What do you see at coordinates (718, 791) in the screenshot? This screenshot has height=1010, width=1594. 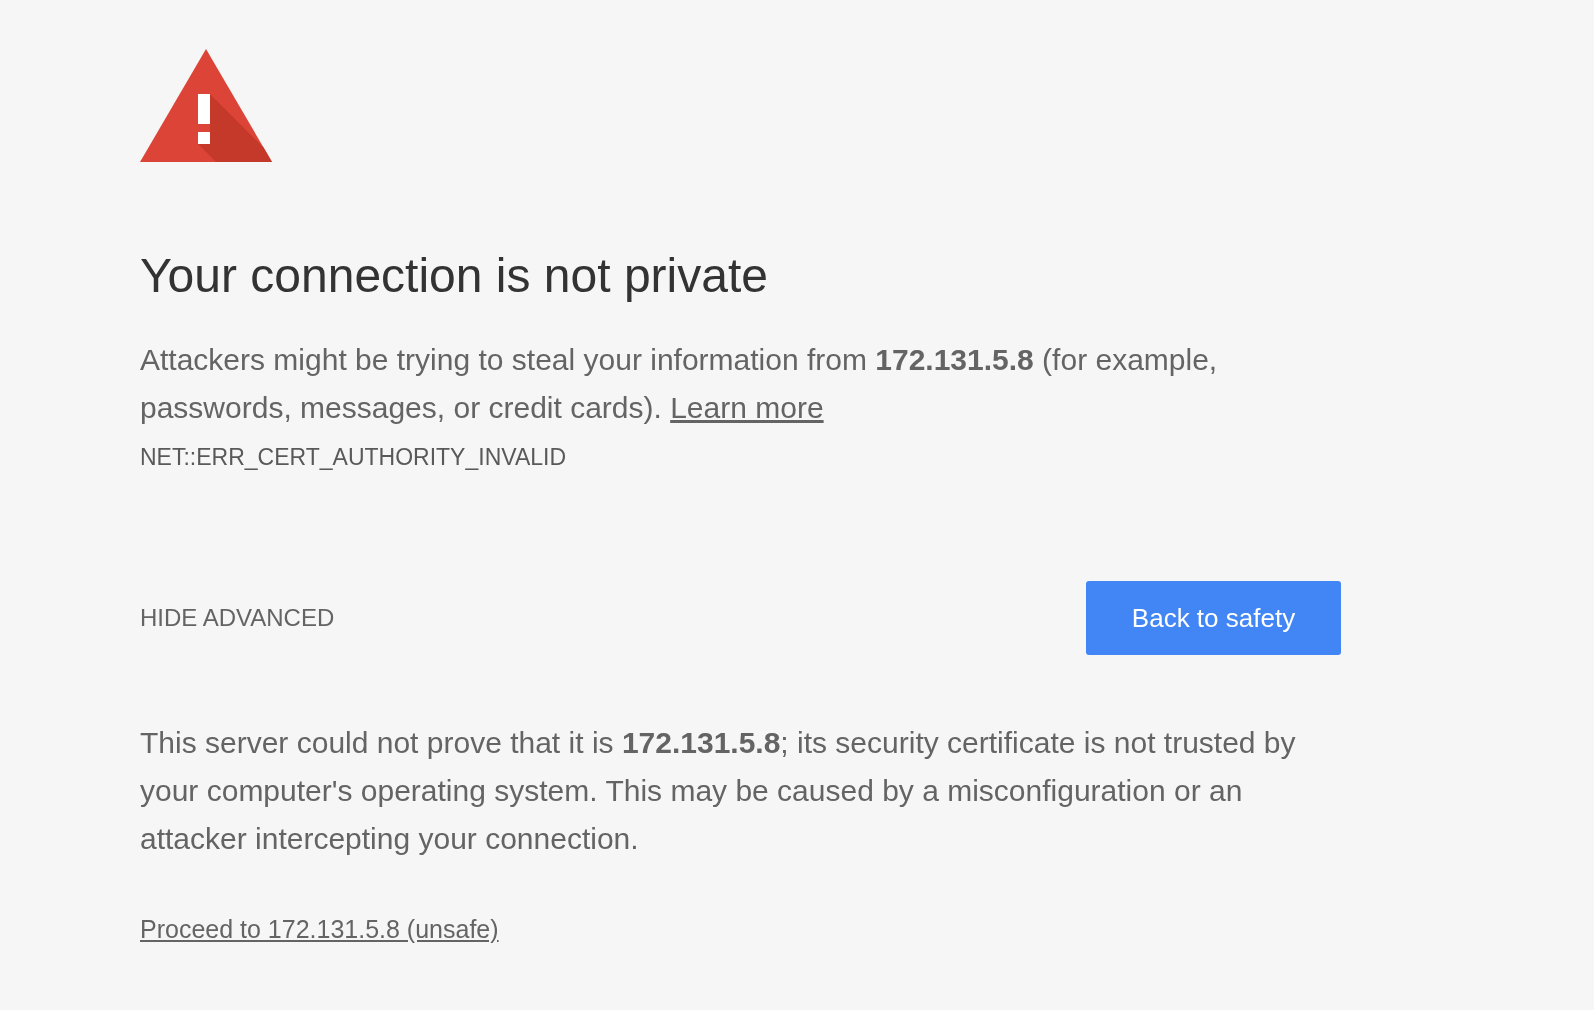 I see `details-message: This server could not prove that it is 172.131.5.8; its security certificate is not trusted by your computer's operating system. This may be caused by a misconfiguration or an attacker intercepting your connection.` at bounding box center [718, 791].